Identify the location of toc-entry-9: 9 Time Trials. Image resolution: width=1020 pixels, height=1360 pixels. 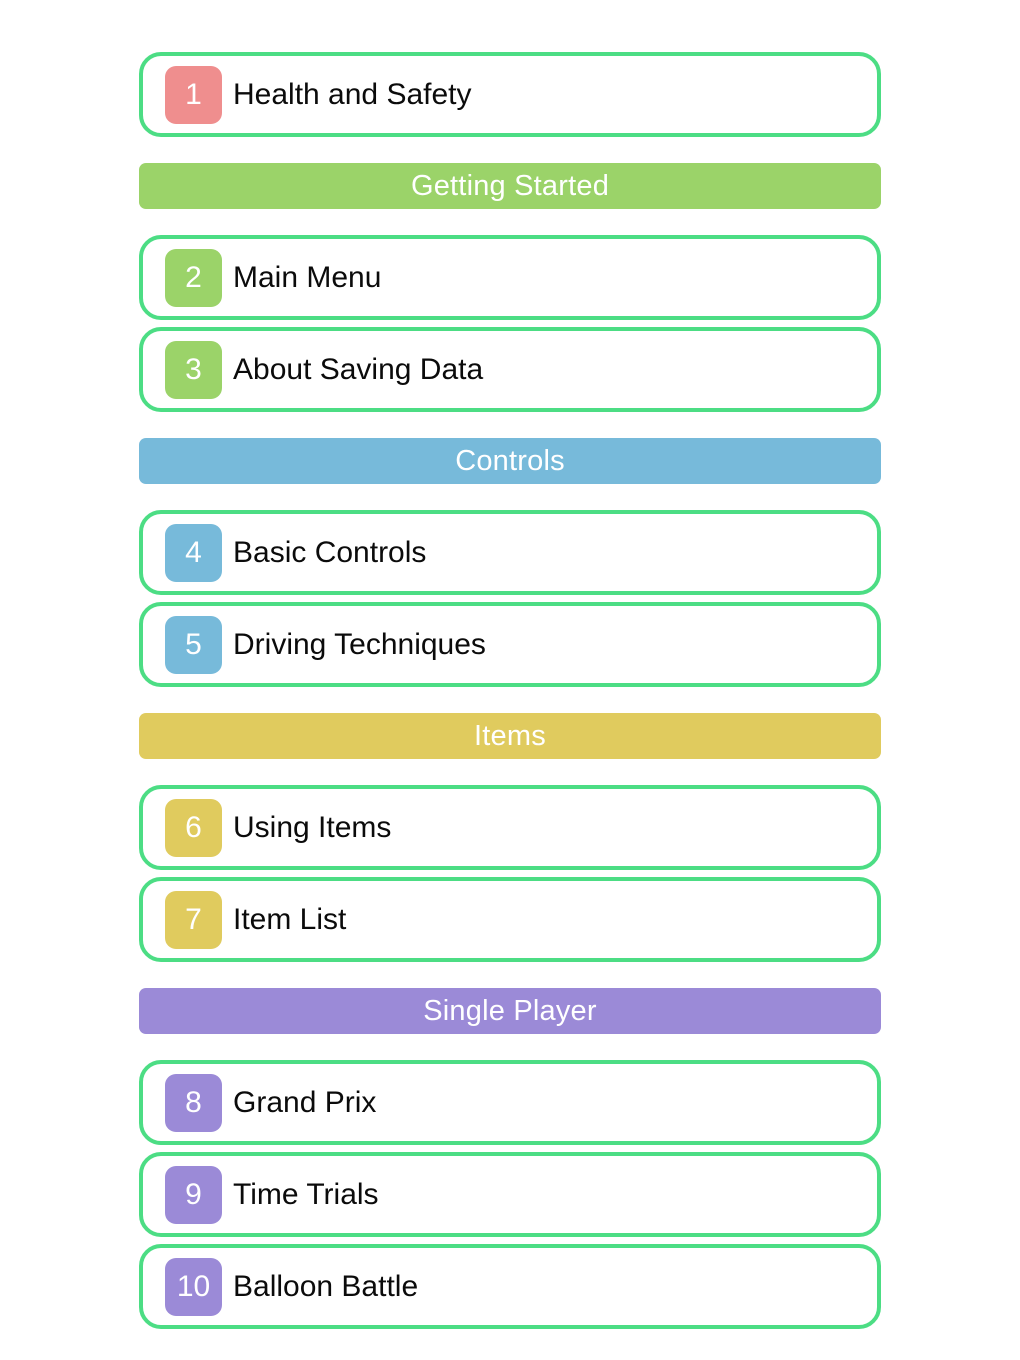
(510, 1194).